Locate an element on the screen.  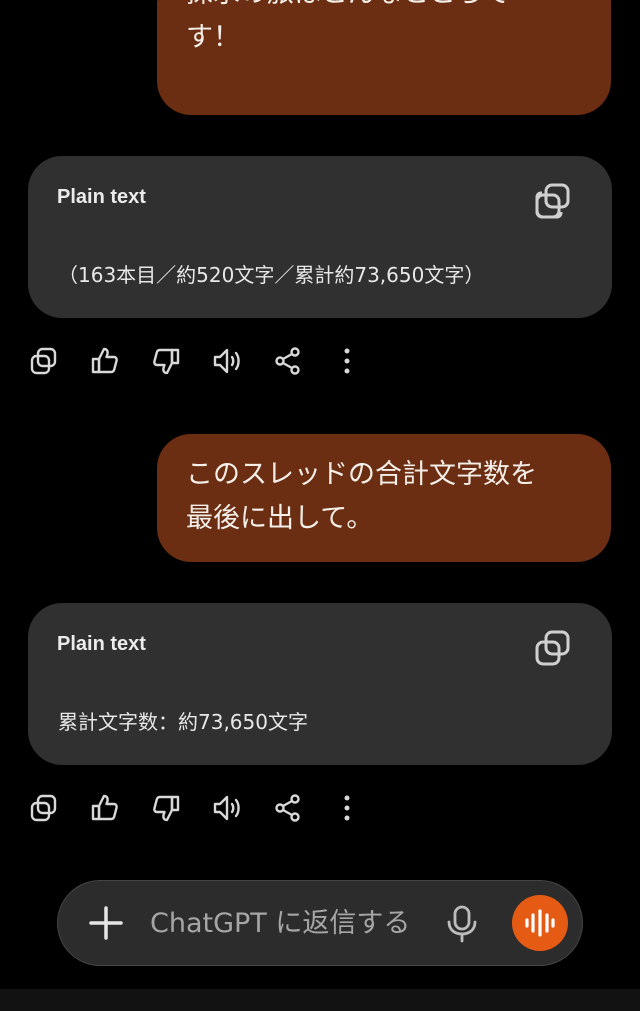
message-line: このスレッドの合計文字数を is located at coordinates (361, 474).